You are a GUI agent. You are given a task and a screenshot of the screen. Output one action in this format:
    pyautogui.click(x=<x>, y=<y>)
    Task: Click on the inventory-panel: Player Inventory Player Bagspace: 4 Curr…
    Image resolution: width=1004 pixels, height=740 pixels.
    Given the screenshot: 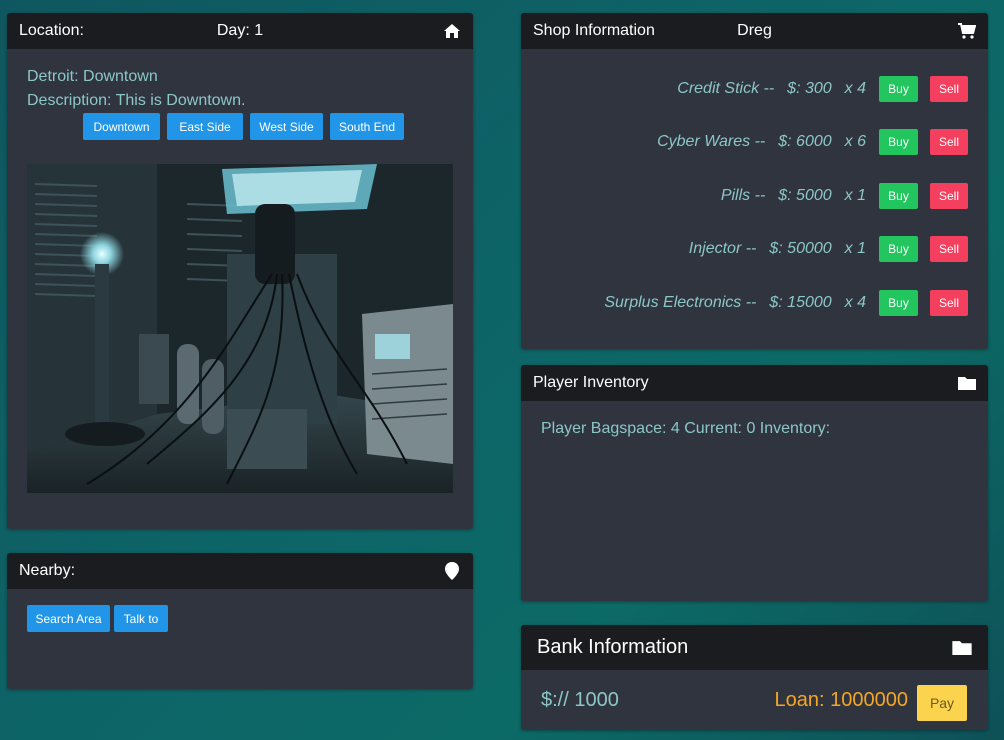 What is the action you would take?
    pyautogui.click(x=754, y=483)
    